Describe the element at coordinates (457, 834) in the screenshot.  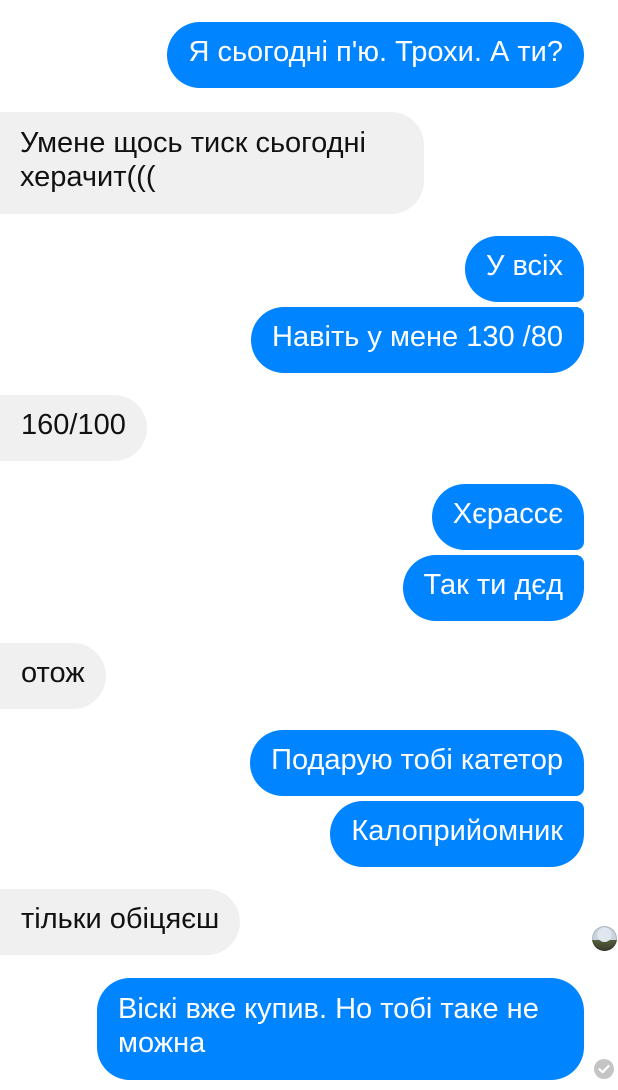
I see `outgoing-message: Калоприйомник` at that location.